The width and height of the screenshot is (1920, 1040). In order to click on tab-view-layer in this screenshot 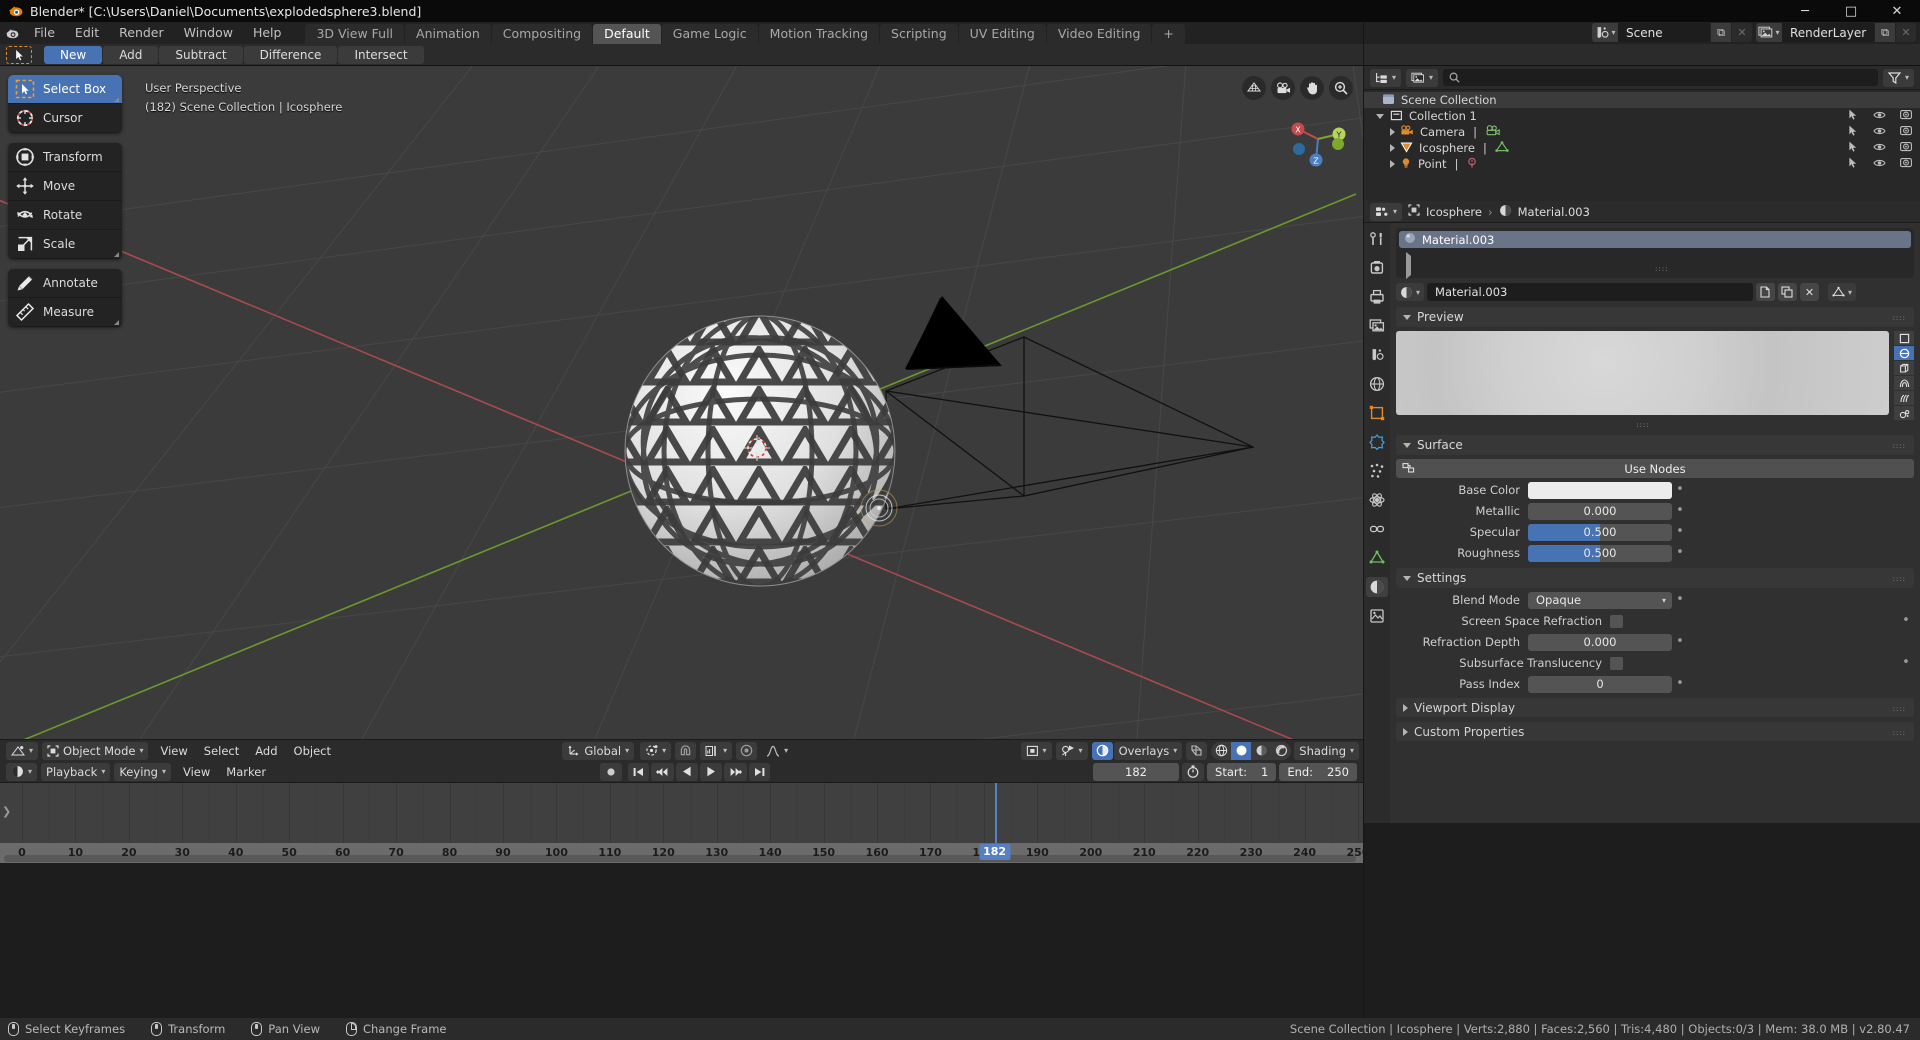, I will do `click(1377, 326)`.